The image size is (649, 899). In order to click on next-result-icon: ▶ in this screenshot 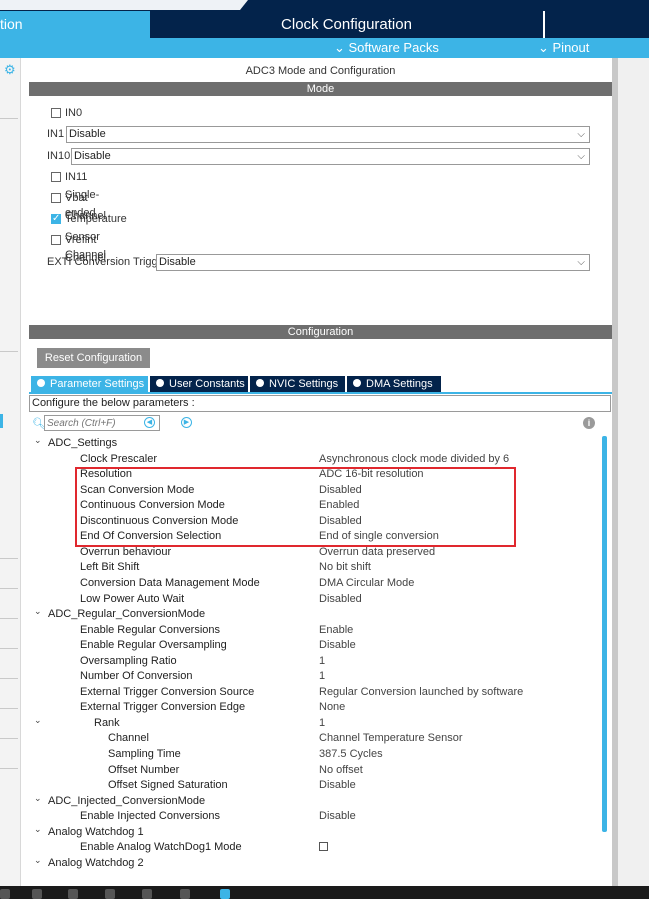, I will do `click(186, 422)`.